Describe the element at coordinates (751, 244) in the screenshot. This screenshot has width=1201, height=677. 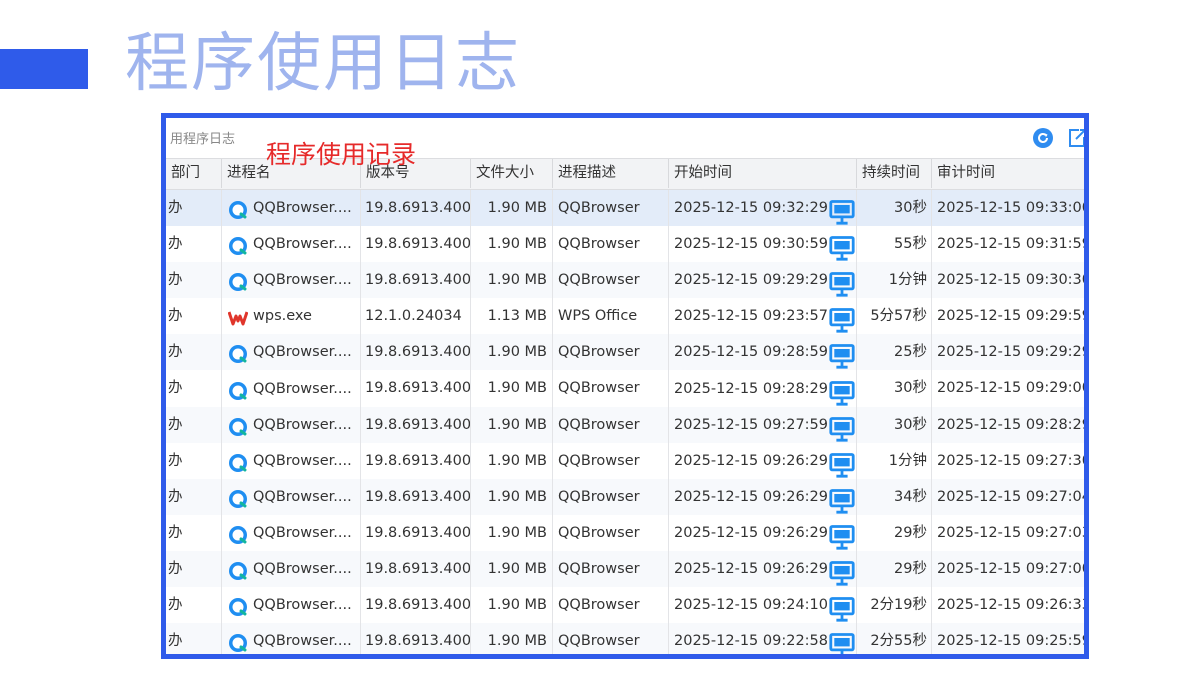
I see `start-time: 2025-12-15 09:30:59` at that location.